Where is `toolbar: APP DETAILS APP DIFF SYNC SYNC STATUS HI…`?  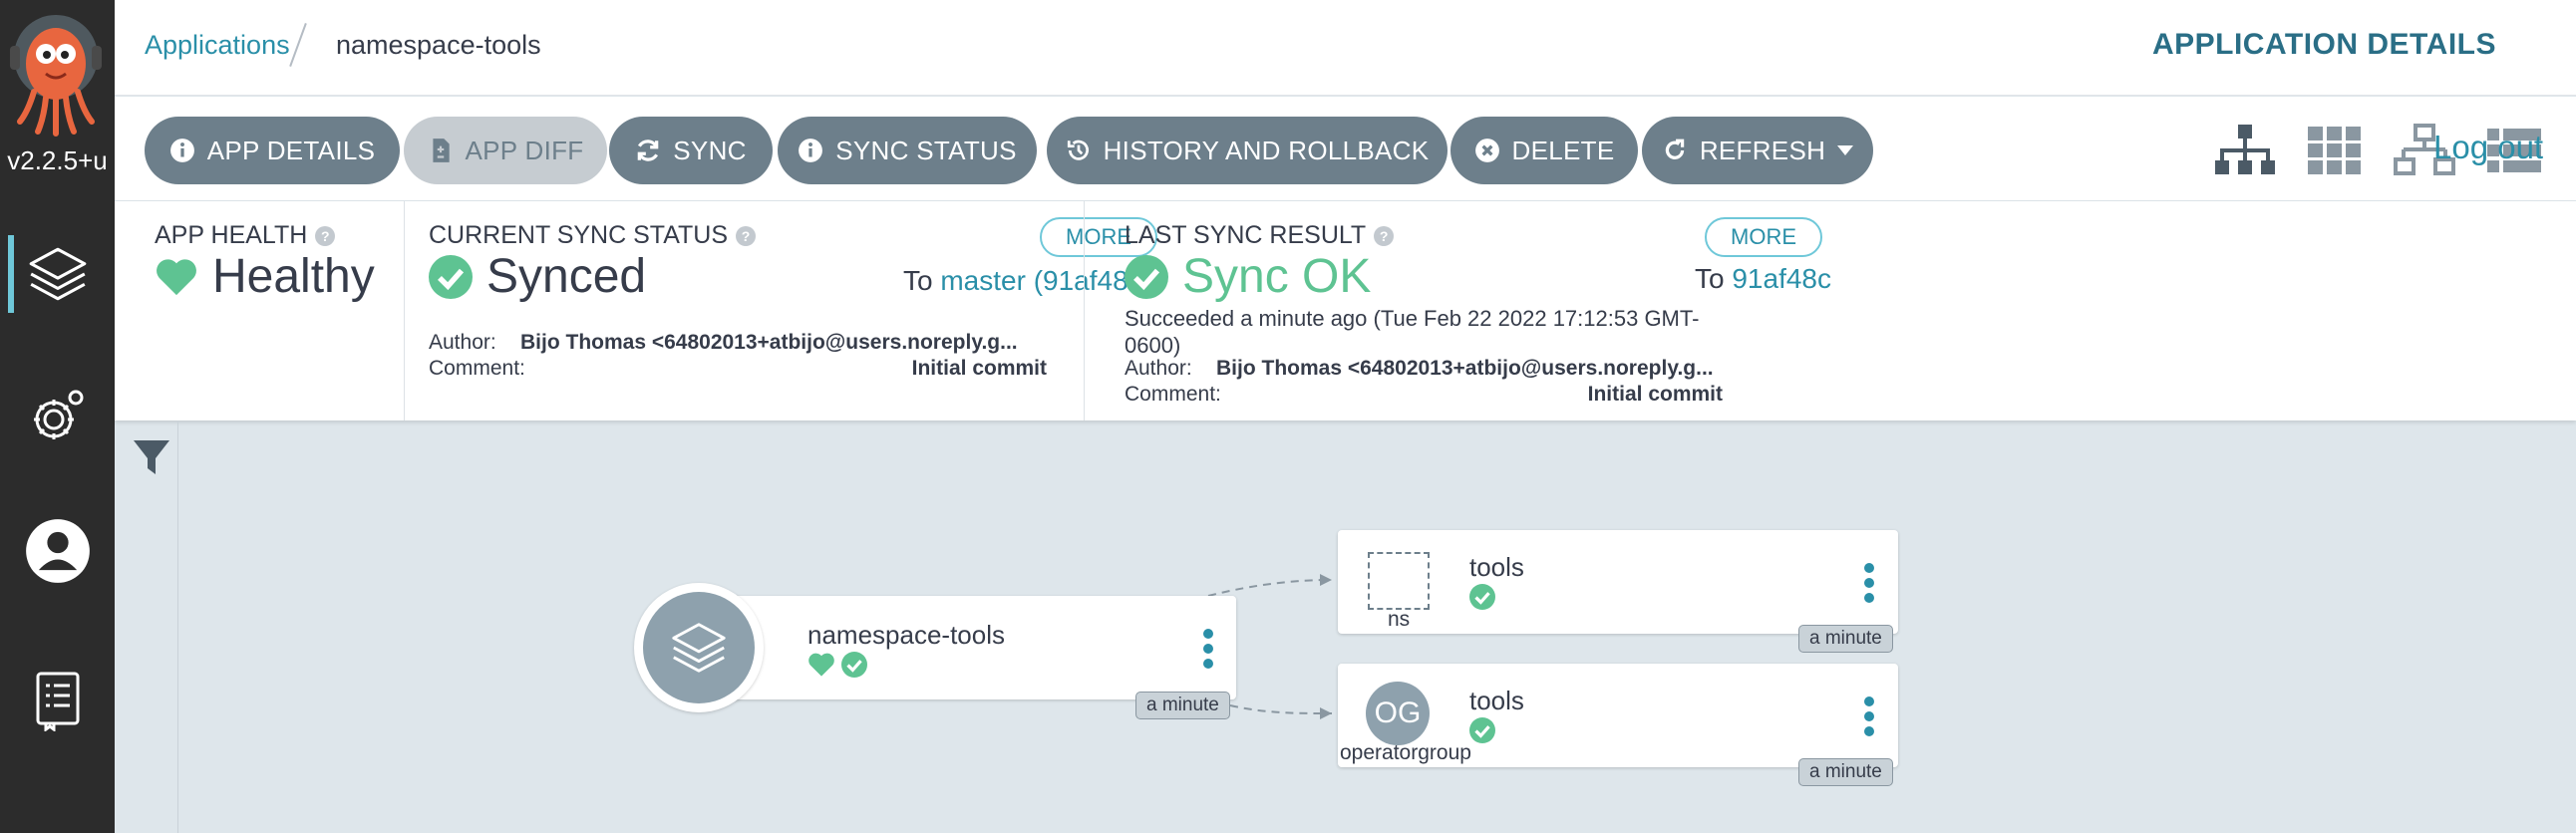 toolbar: APP DETAILS APP DIFF SYNC SYNC STATUS HI… is located at coordinates (1345, 148).